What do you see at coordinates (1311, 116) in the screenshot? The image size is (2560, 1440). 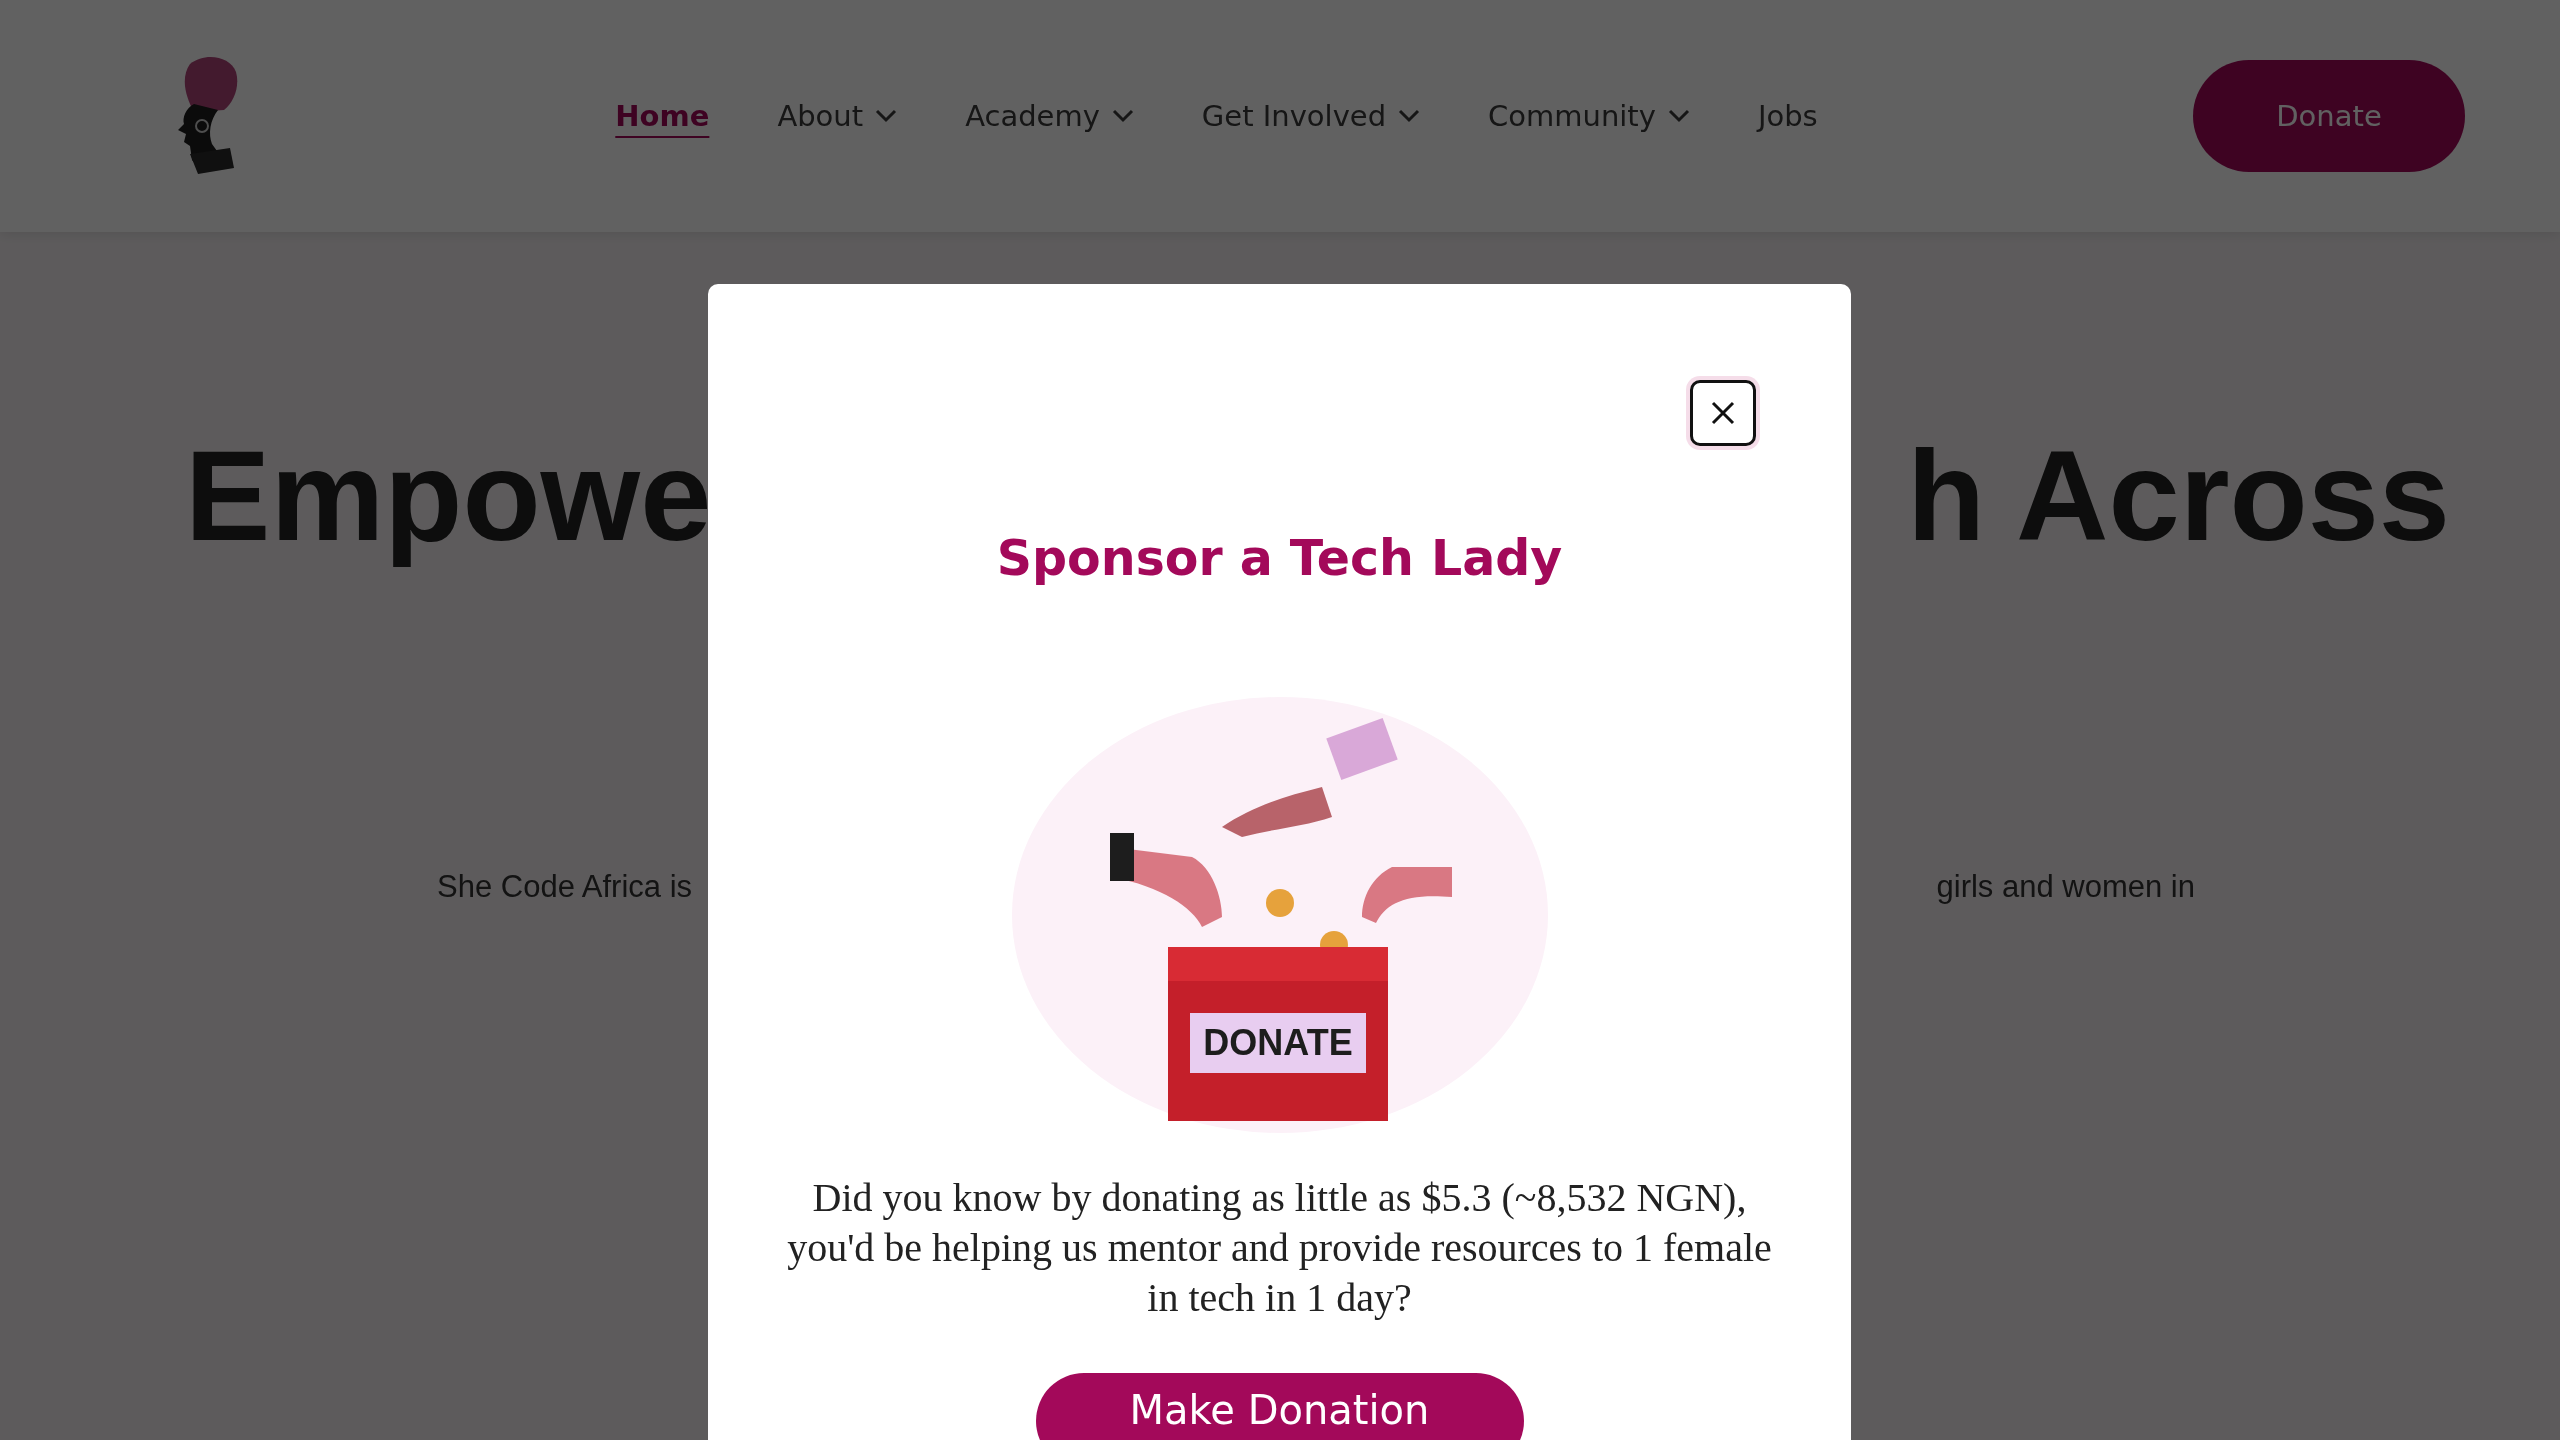 I see `nav-link: Get Involved` at bounding box center [1311, 116].